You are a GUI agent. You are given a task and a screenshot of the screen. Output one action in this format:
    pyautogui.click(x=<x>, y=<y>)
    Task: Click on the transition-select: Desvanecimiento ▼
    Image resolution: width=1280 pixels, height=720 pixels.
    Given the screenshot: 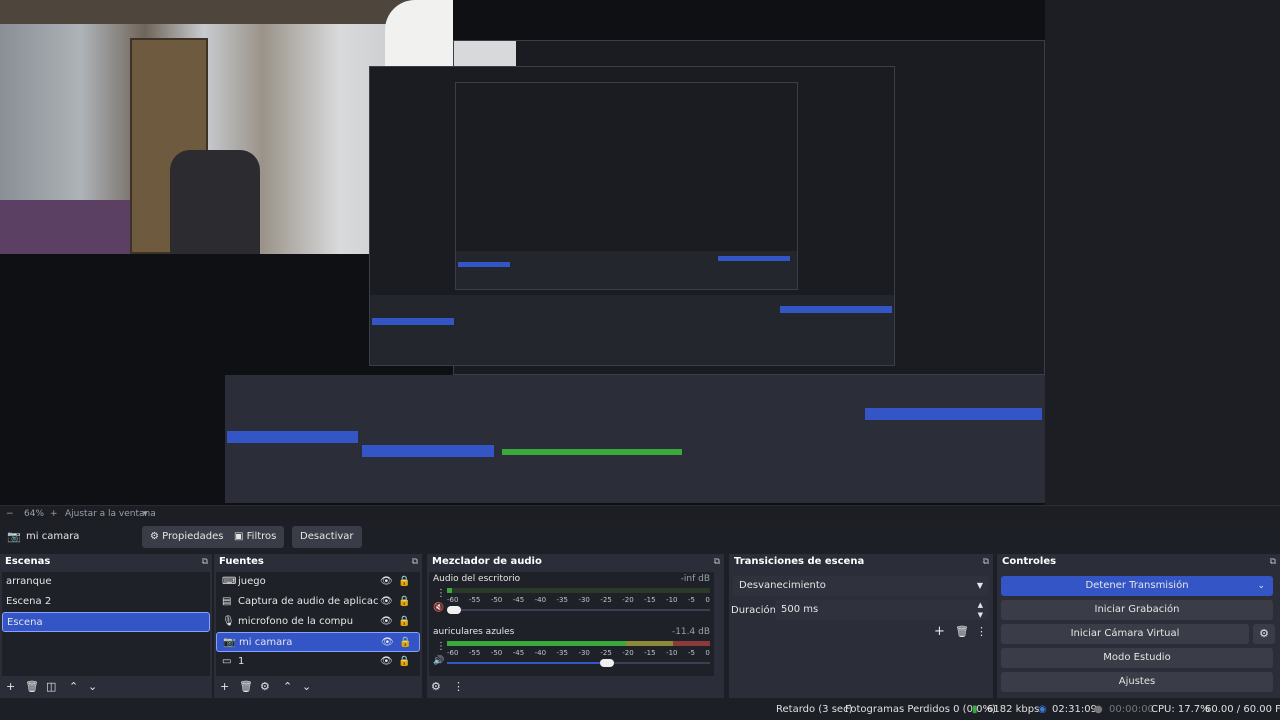 What is the action you would take?
    pyautogui.click(x=861, y=586)
    